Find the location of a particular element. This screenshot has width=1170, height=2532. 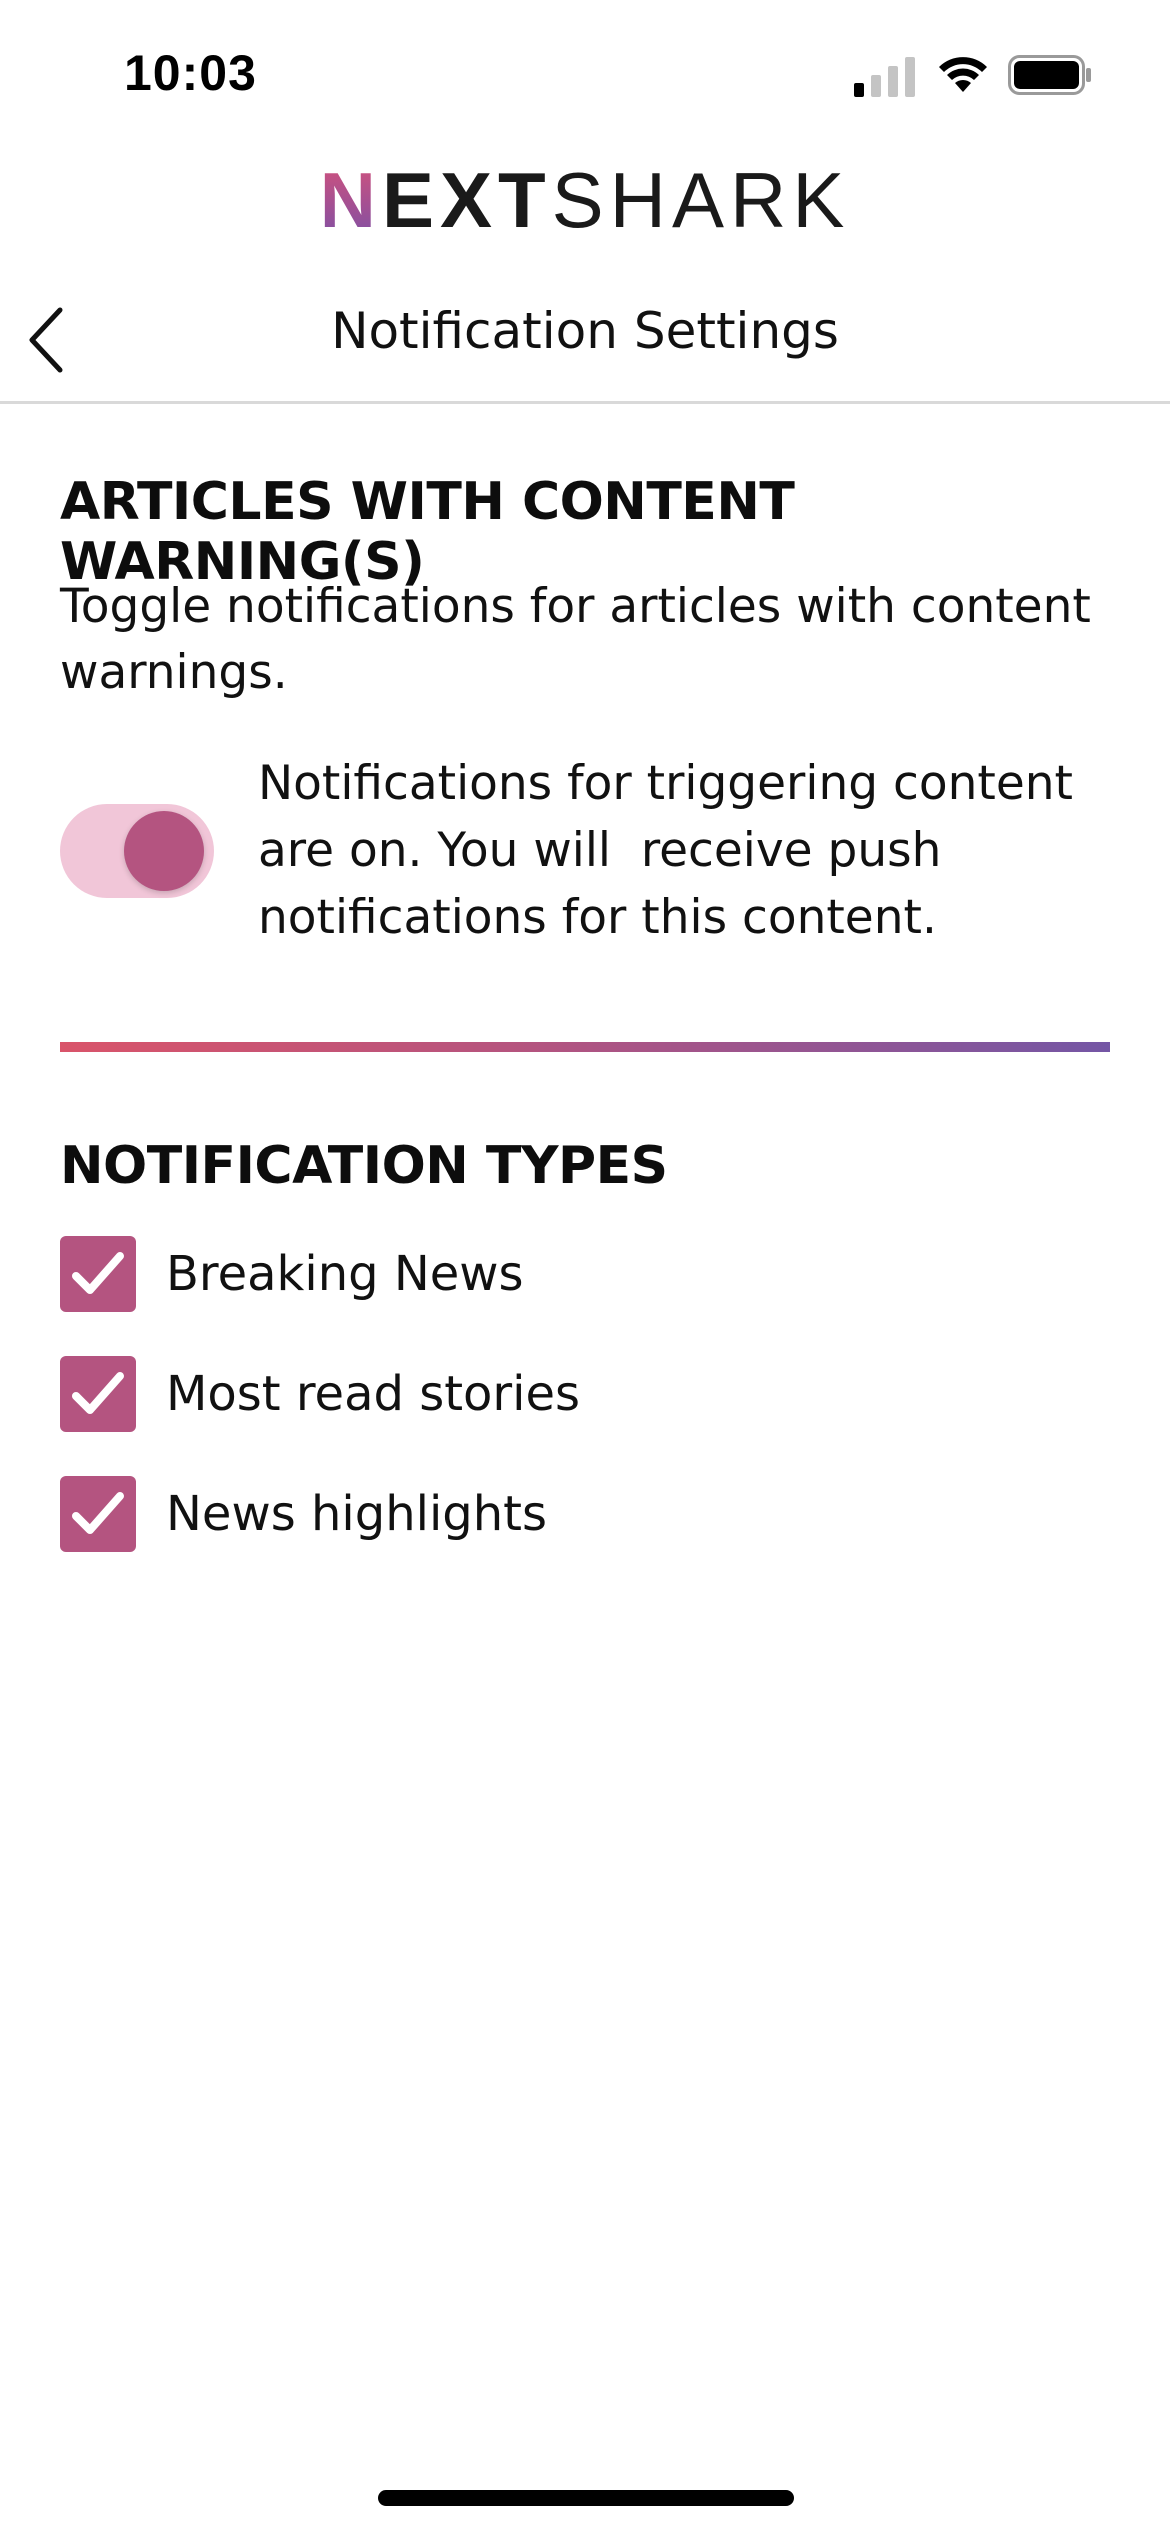

checkbox-label: Most read stories is located at coordinates (373, 1394).